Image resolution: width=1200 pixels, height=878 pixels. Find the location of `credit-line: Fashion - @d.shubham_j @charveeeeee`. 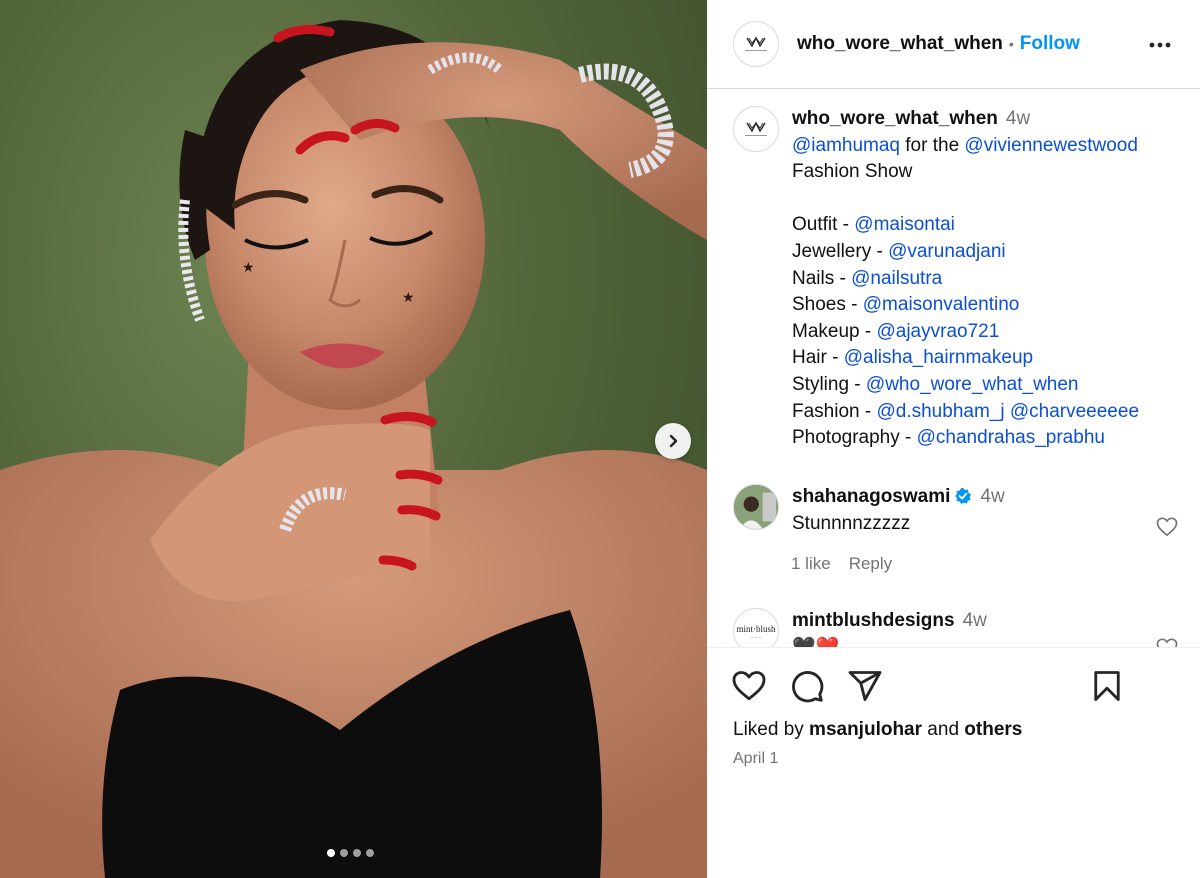

credit-line: Fashion - @d.shubham_j @charveeeeee is located at coordinates (987, 412).